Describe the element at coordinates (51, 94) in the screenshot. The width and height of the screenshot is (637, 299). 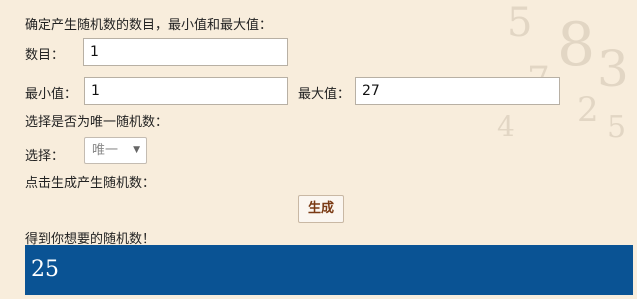
I see `min-label: 最小值：` at that location.